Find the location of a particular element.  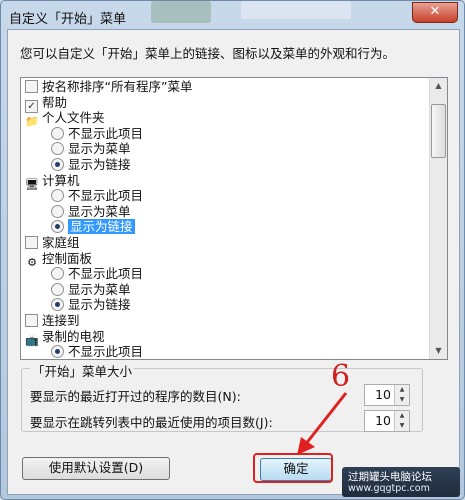

annotation-step-number: 6 is located at coordinates (341, 376).